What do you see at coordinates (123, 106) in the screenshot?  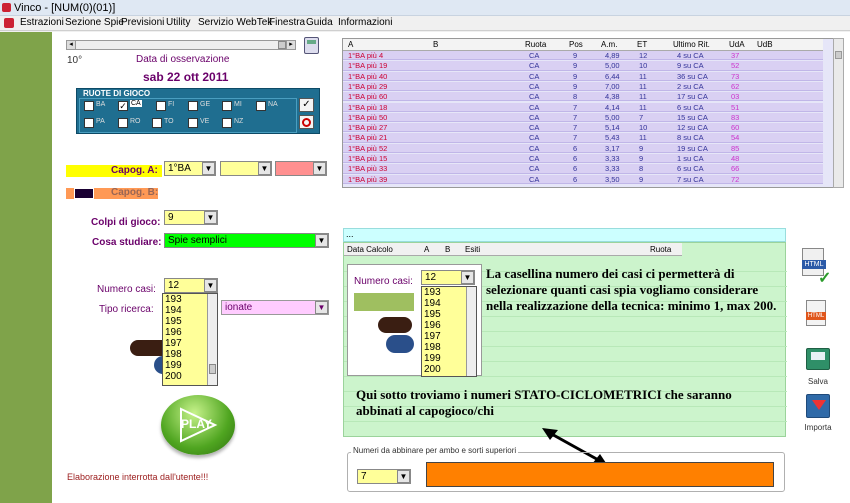 I see `ruota-checkbox-ca: ✓` at bounding box center [123, 106].